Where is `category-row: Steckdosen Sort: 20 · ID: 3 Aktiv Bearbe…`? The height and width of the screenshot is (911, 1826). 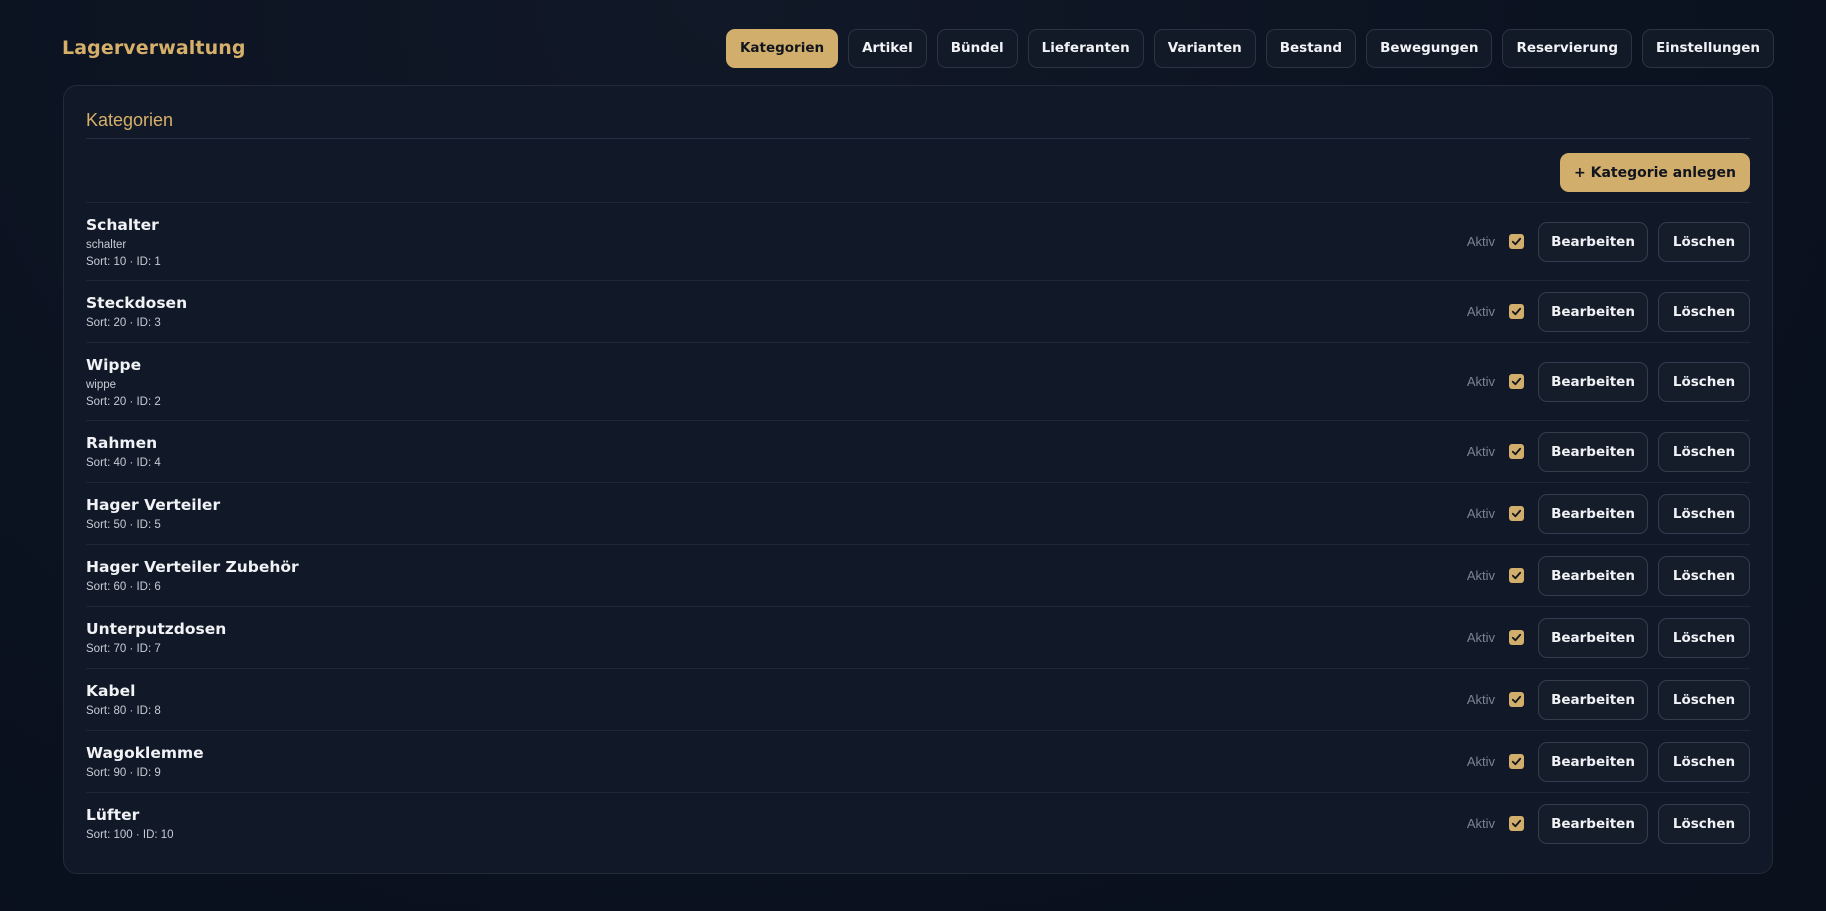
category-row: Steckdosen Sort: 20 · ID: 3 Aktiv Bearbe… is located at coordinates (918, 311).